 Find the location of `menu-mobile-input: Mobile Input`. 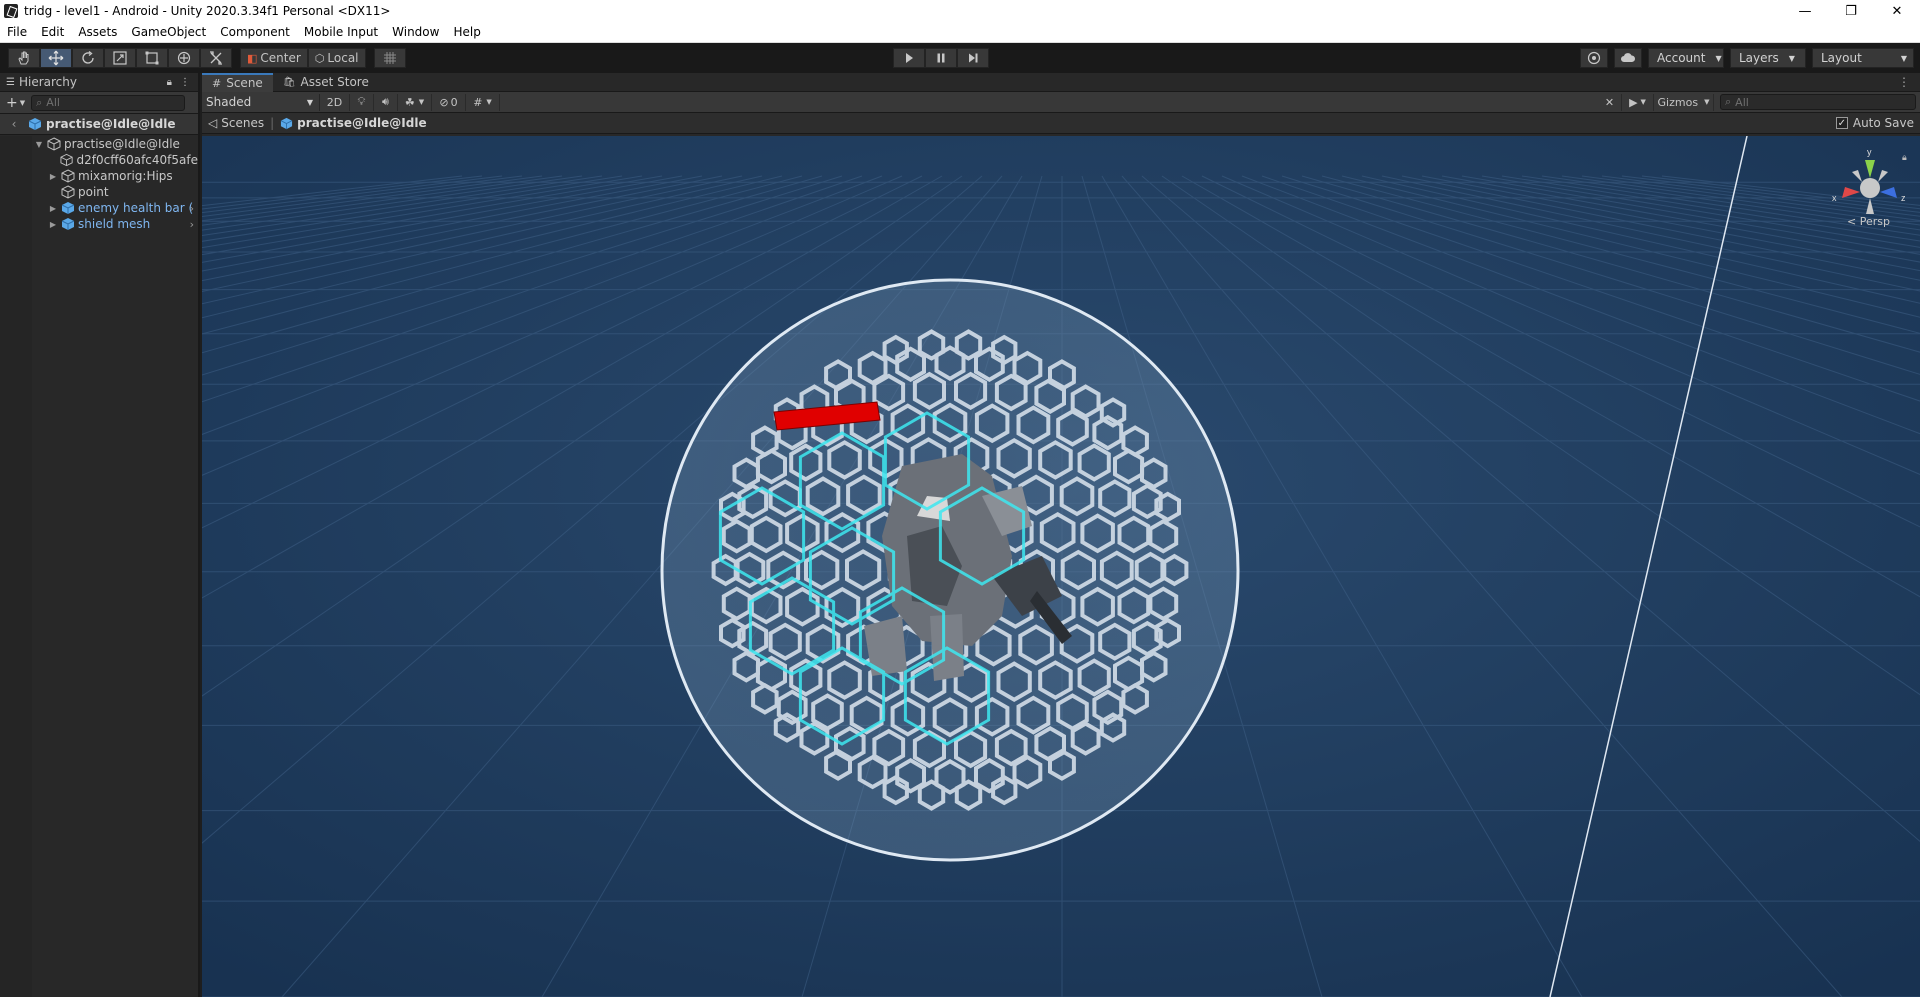

menu-mobile-input: Mobile Input is located at coordinates (341, 32).